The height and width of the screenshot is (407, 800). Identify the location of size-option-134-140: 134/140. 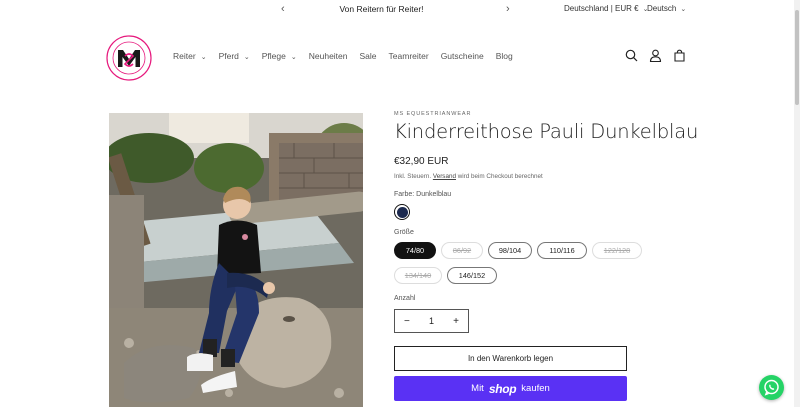
(418, 275).